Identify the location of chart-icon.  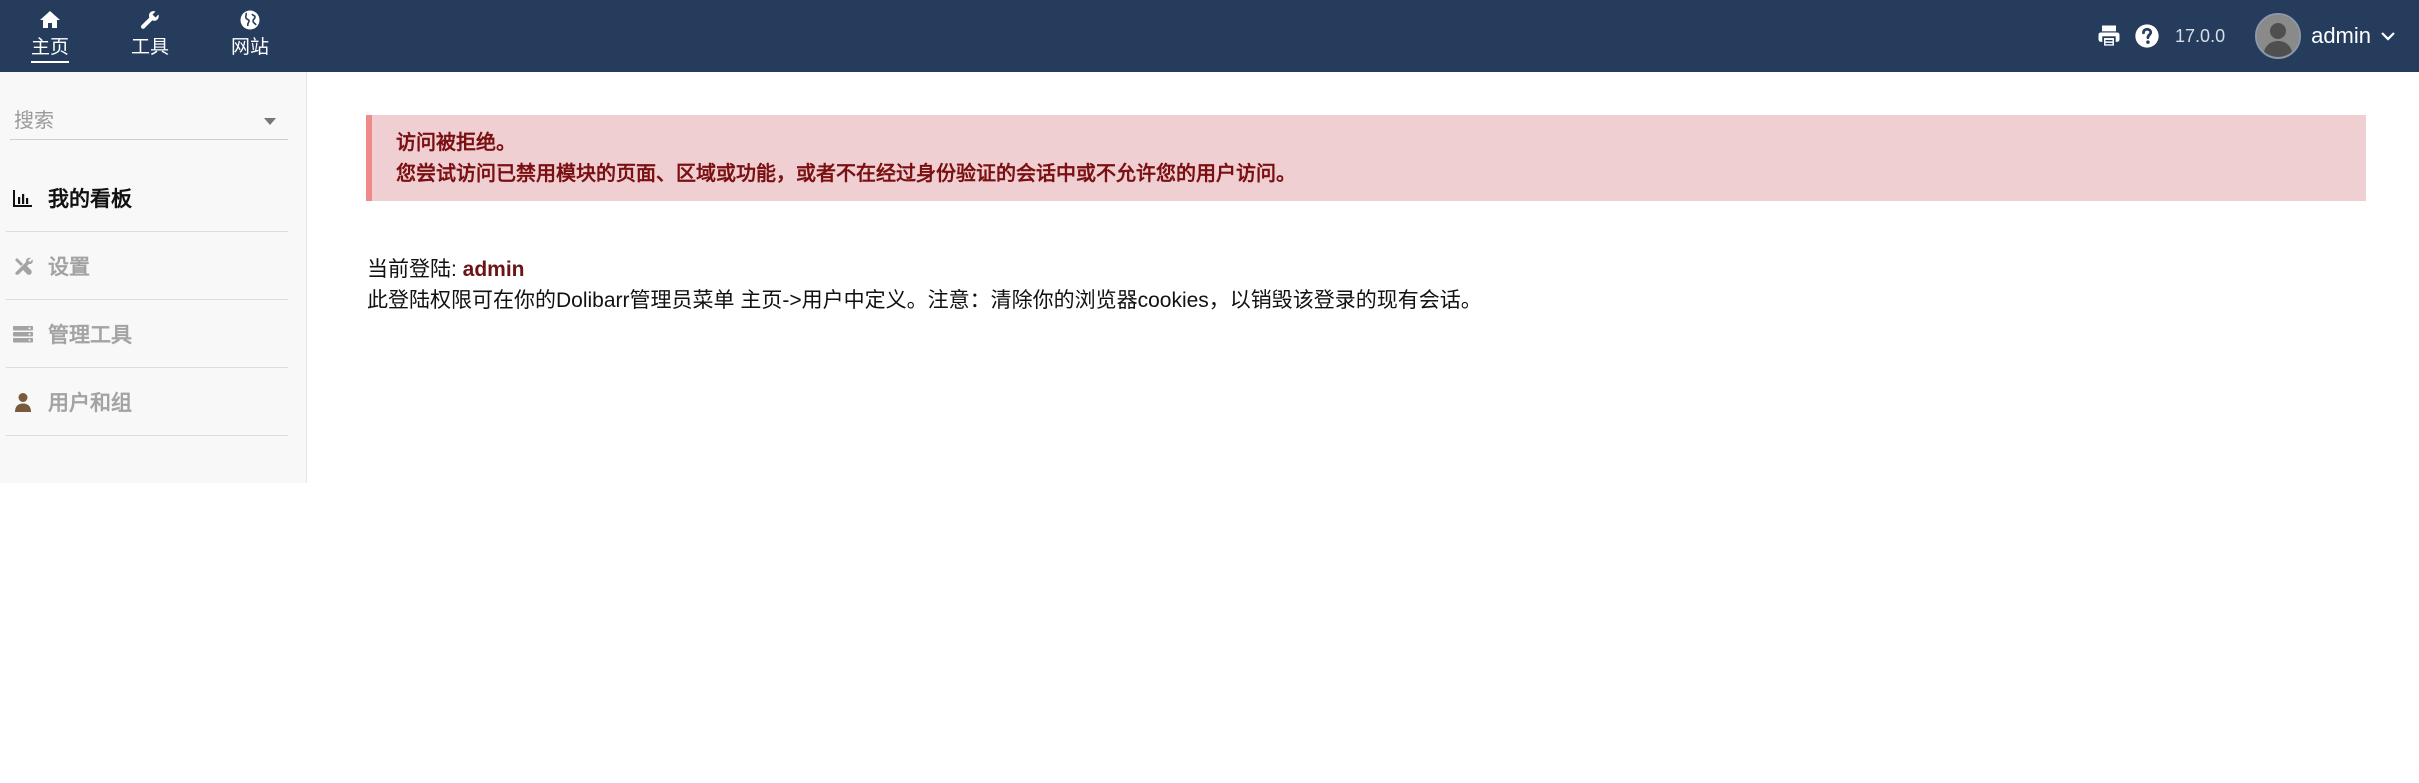
(22, 198).